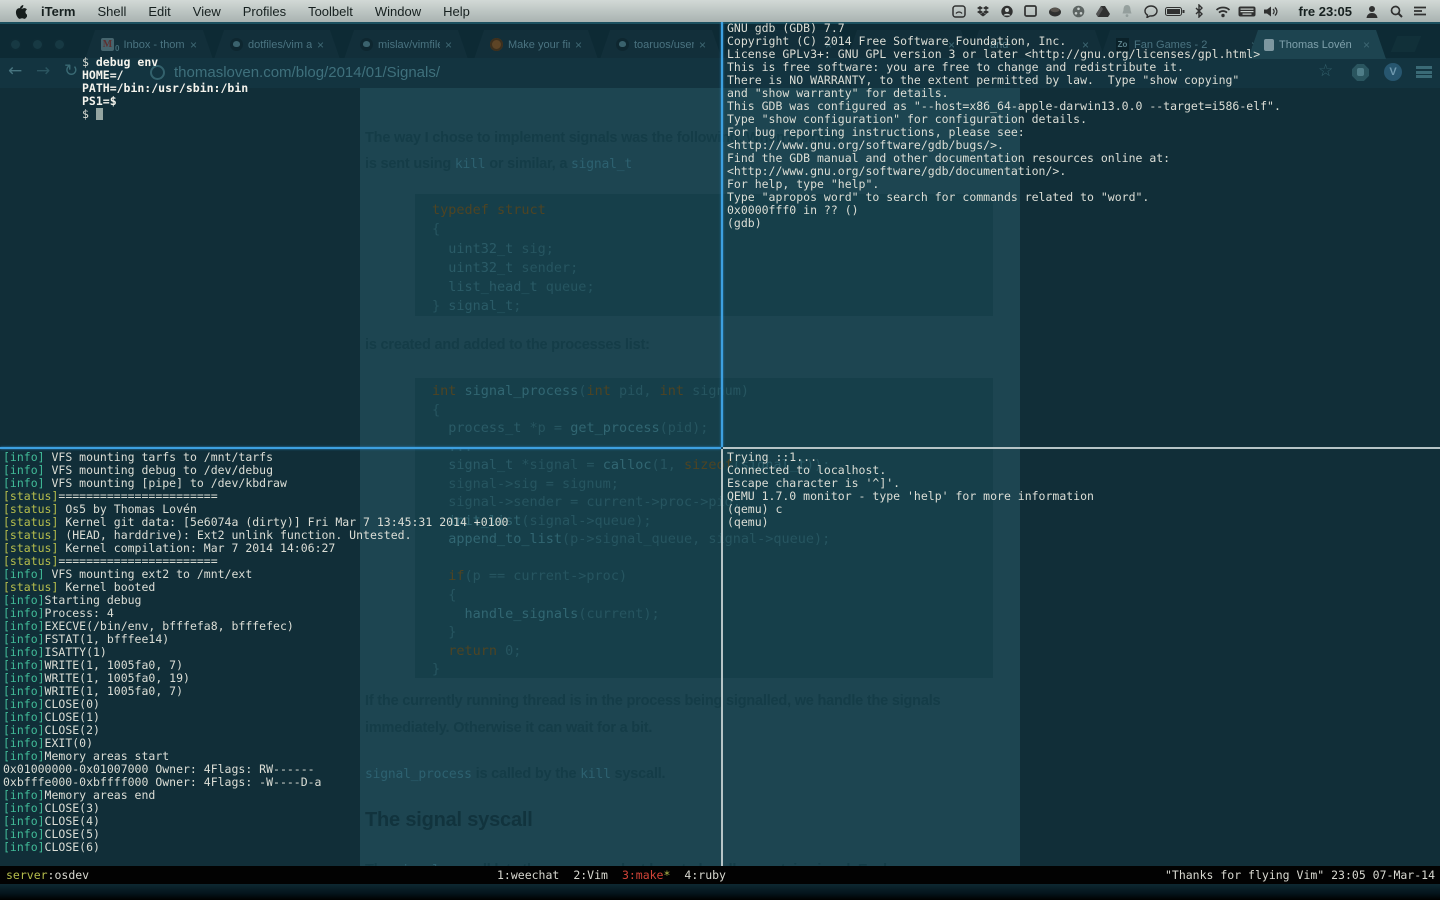 The image size is (1440, 900). What do you see at coordinates (264, 11) in the screenshot?
I see `menu-item-profiles: Profiles` at bounding box center [264, 11].